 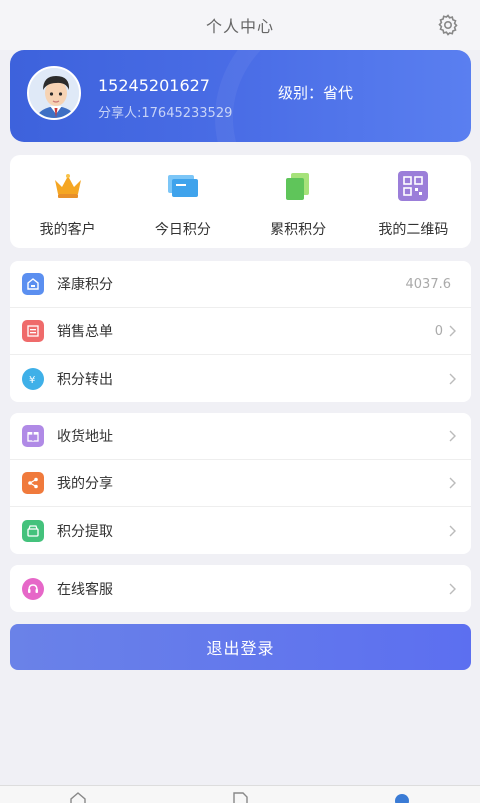 I want to click on gift-icon, so click(x=33, y=436).